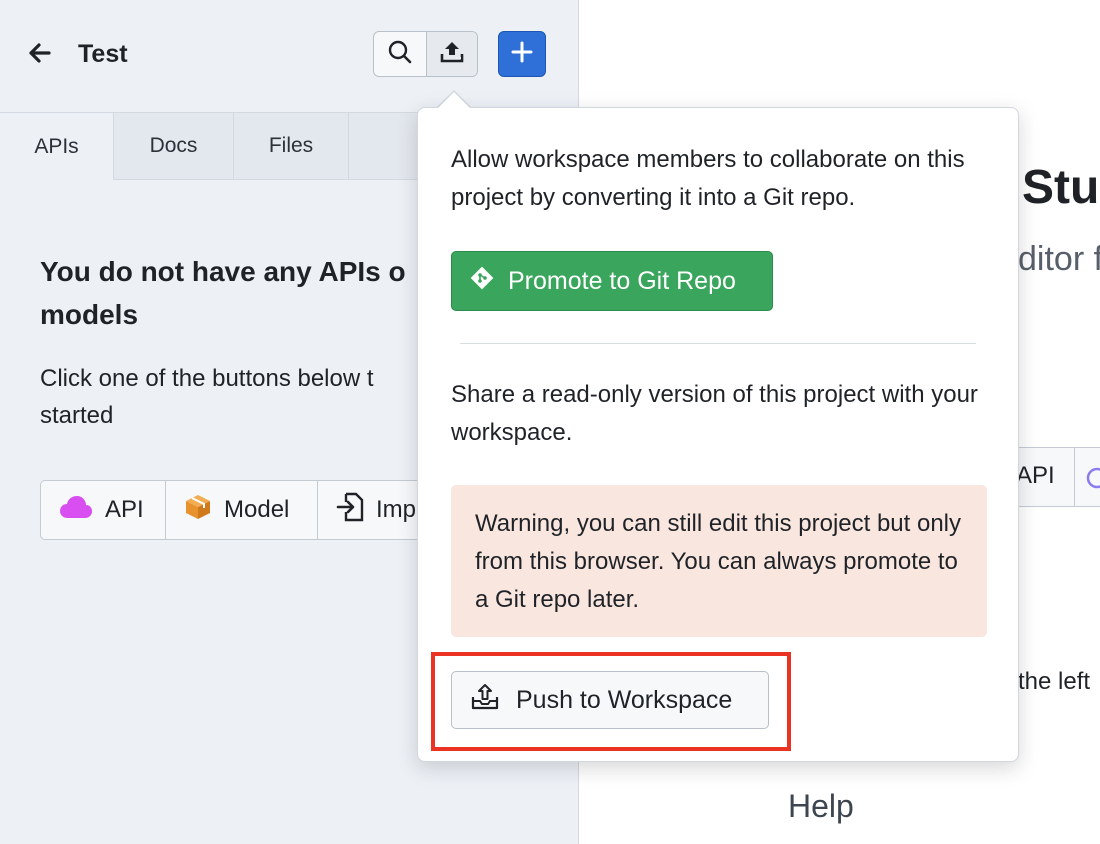  What do you see at coordinates (174, 146) in the screenshot?
I see `tab-docs: Docs` at bounding box center [174, 146].